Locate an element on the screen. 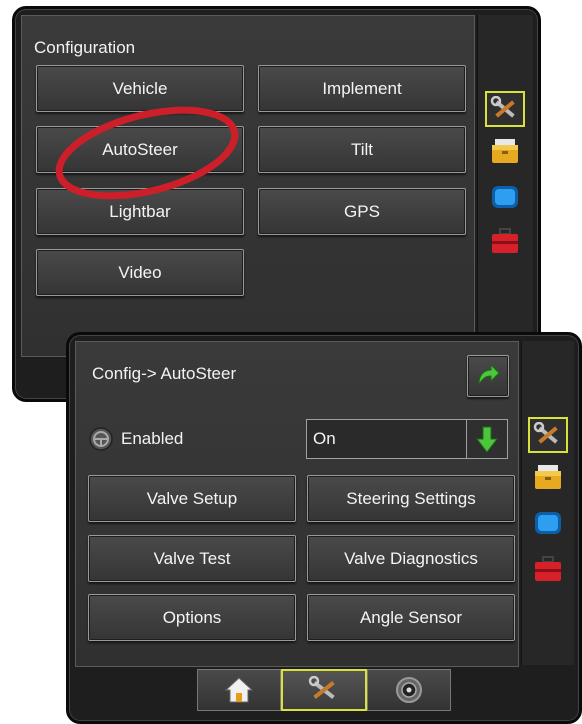  gauge-tab is located at coordinates (409, 690).